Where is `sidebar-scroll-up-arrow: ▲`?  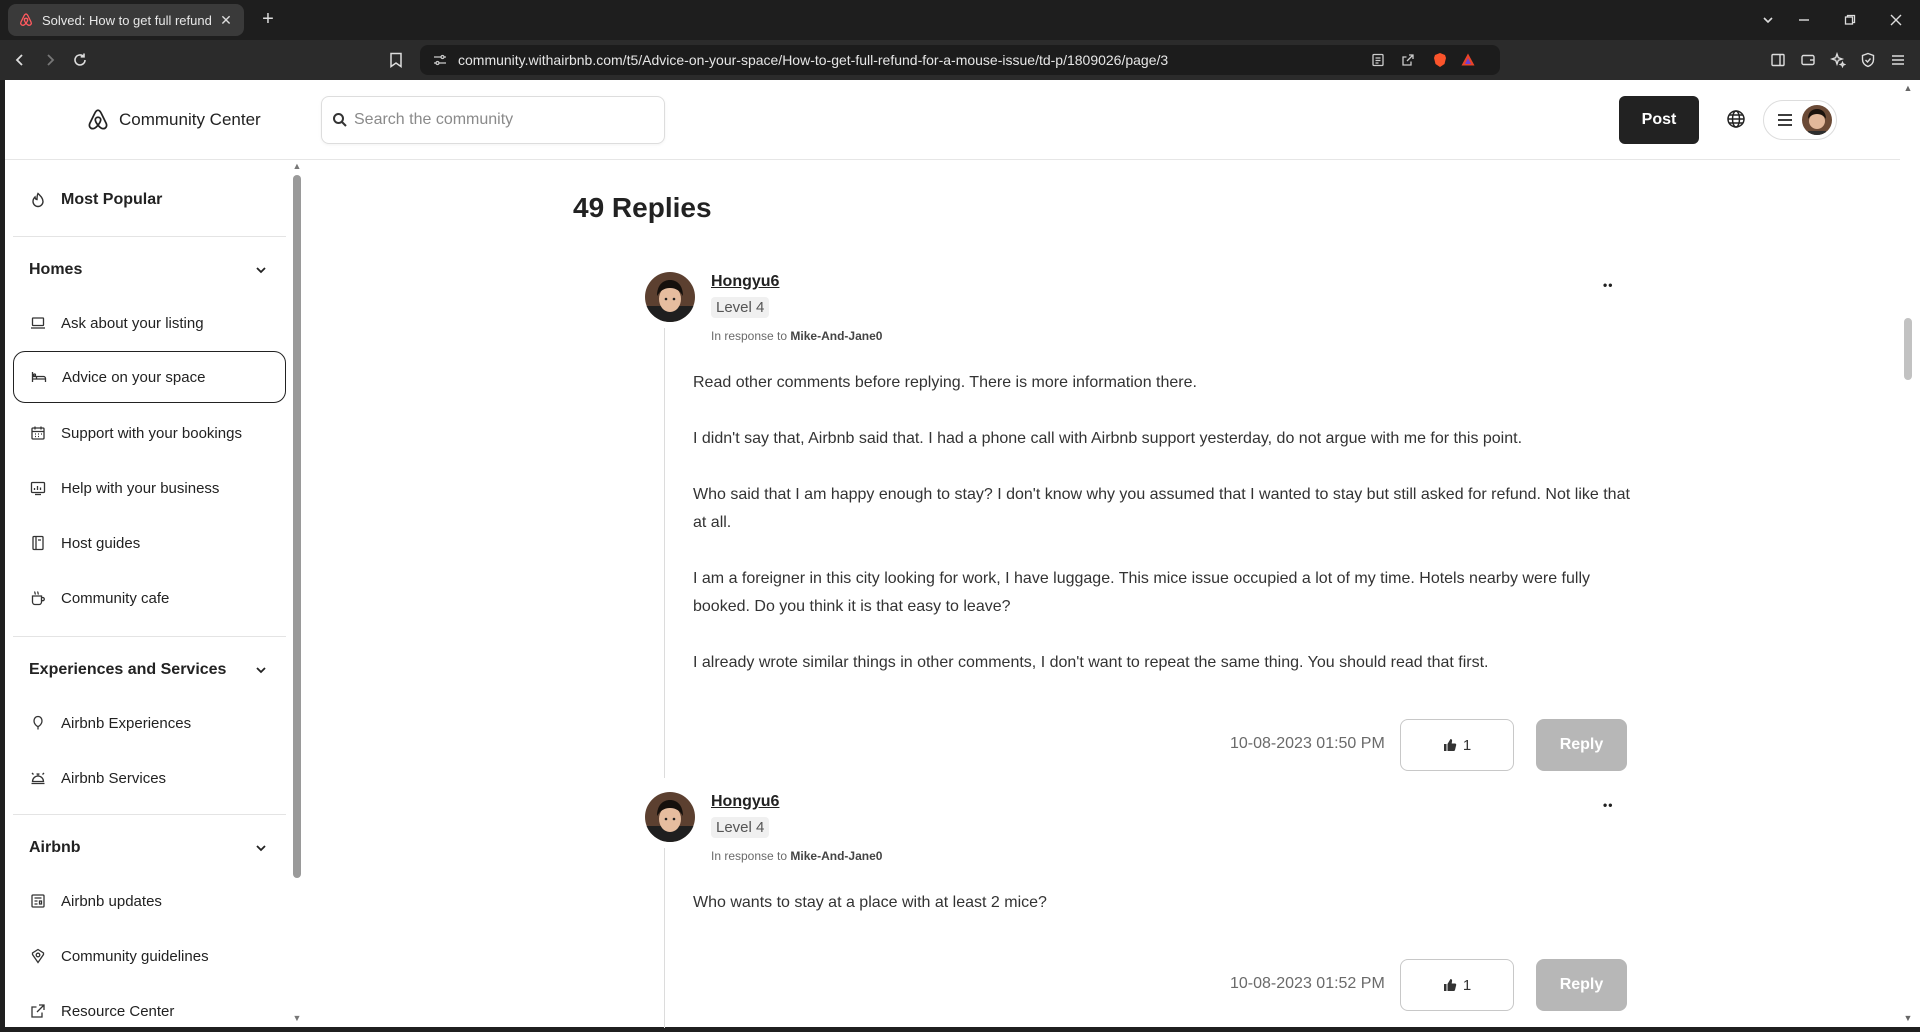
sidebar-scroll-up-arrow: ▲ is located at coordinates (297, 166).